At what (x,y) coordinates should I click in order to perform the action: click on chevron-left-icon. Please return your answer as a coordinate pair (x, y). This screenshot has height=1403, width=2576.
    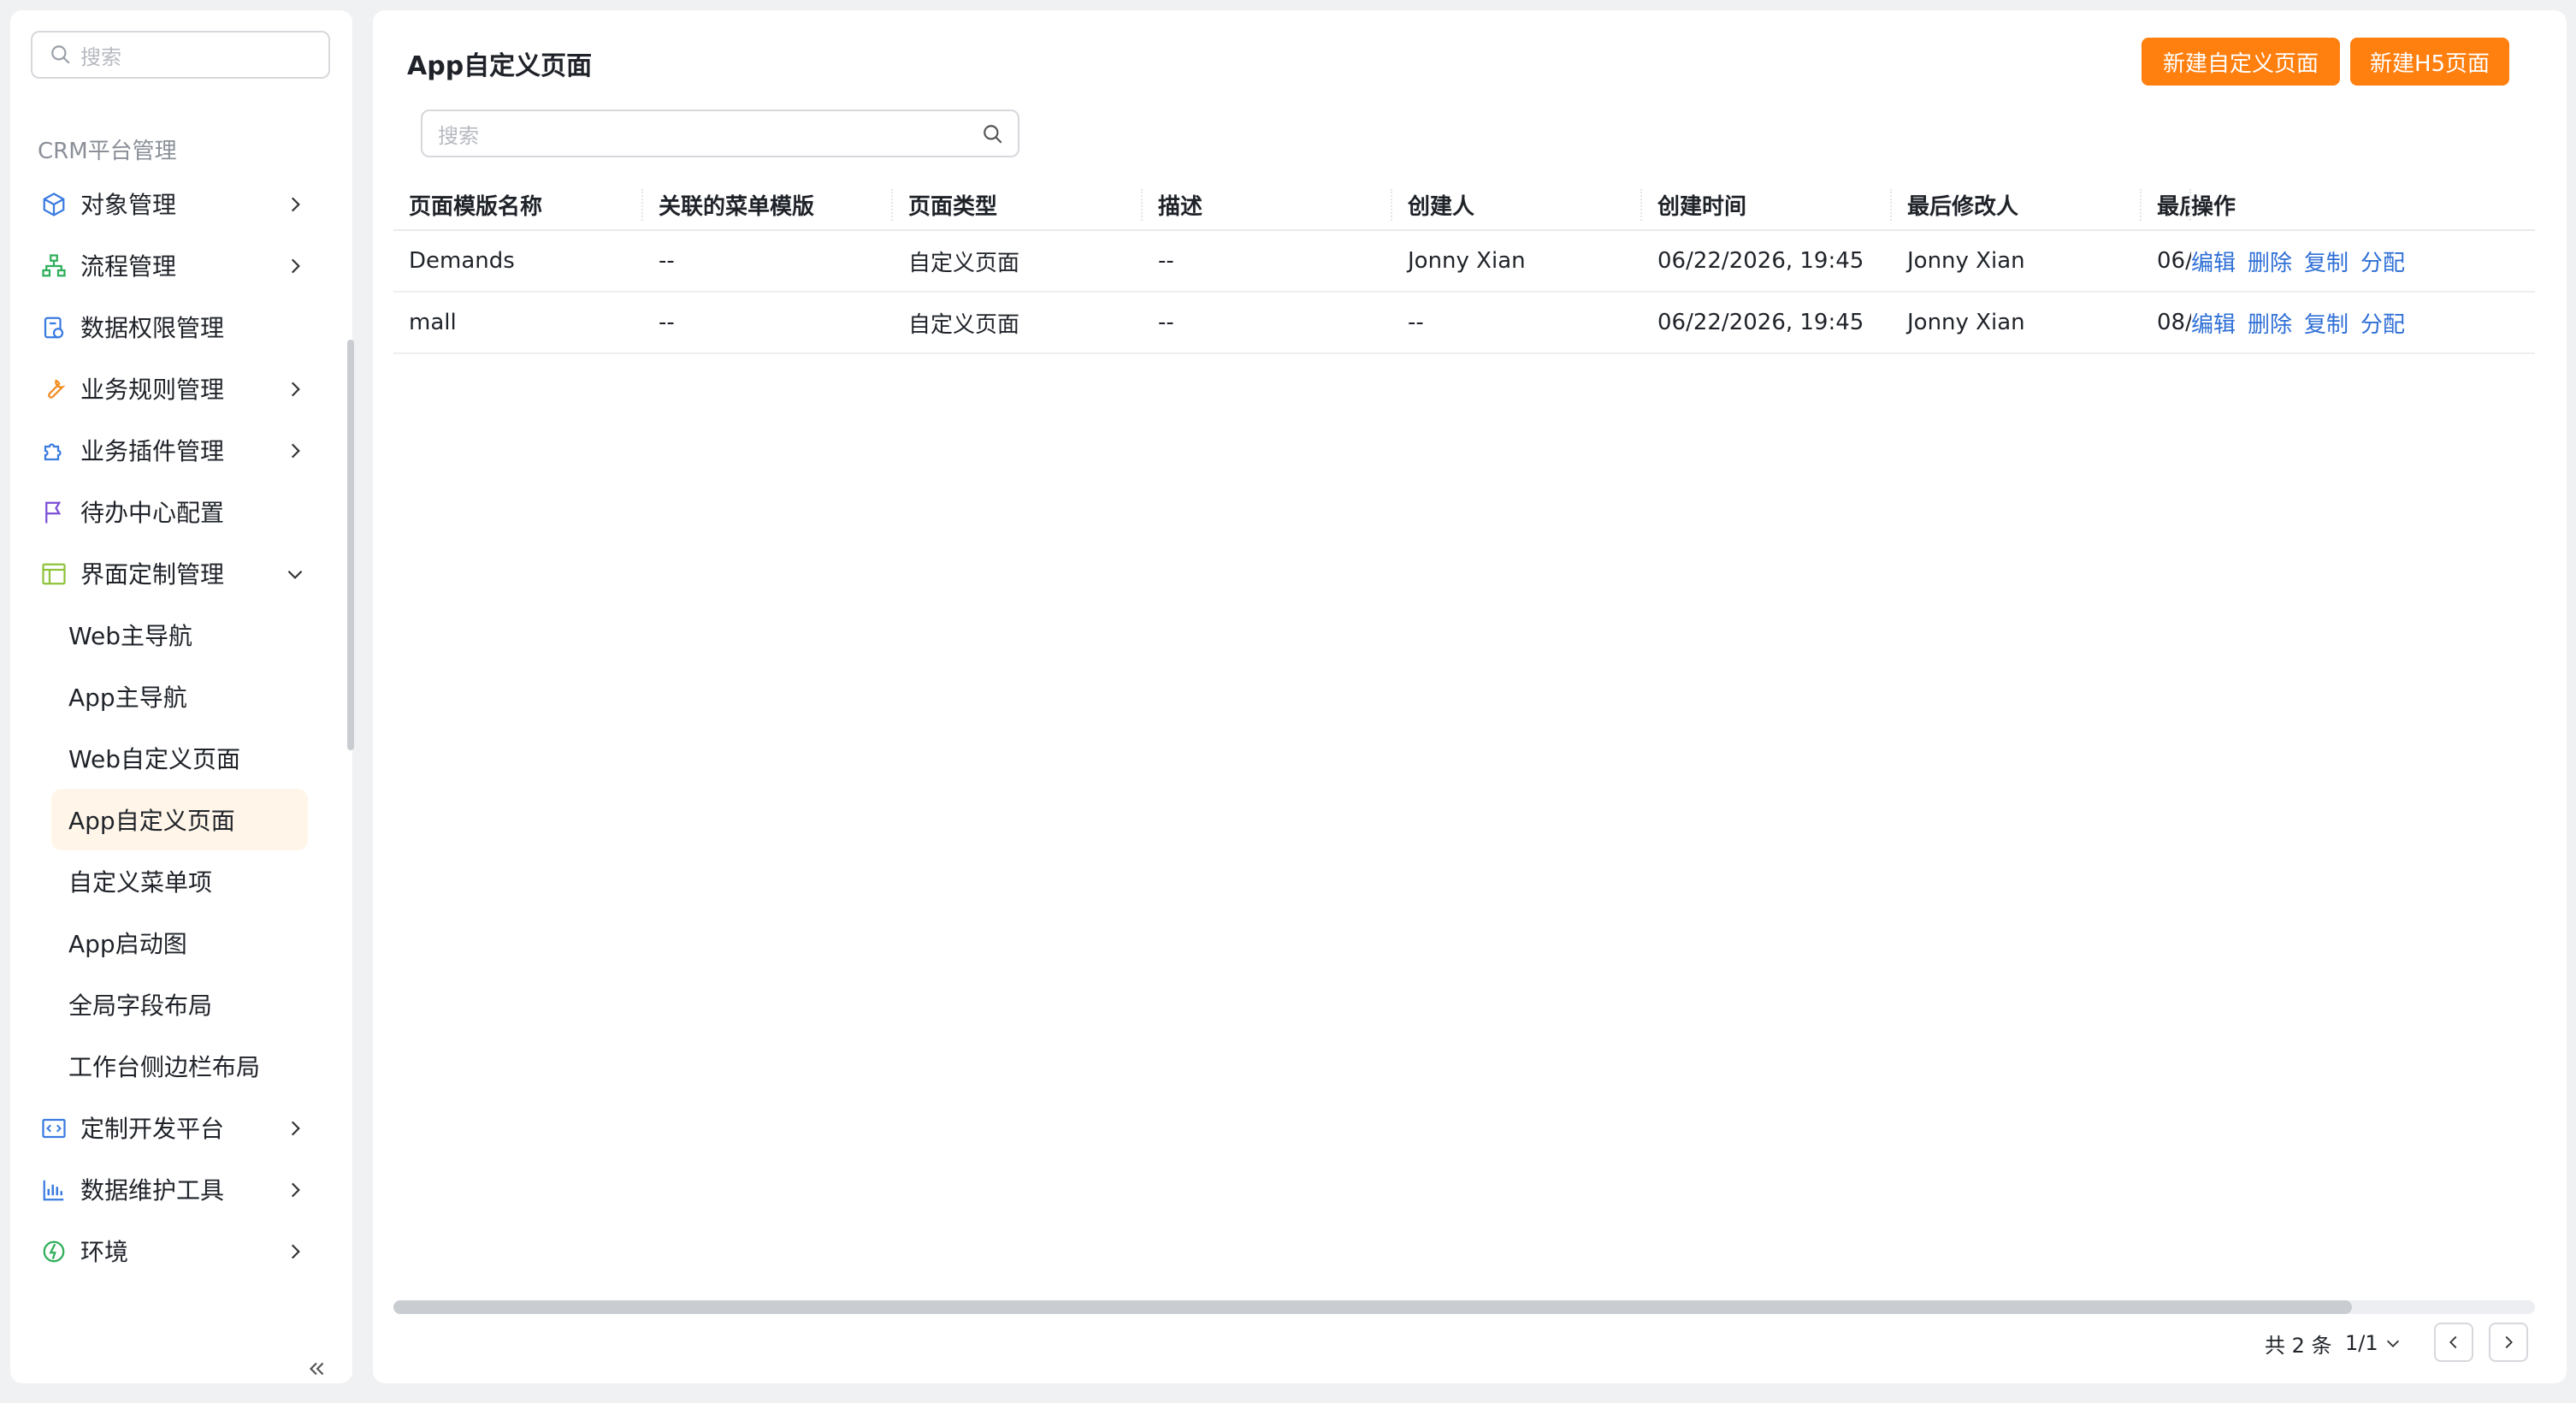
    Looking at the image, I should click on (2453, 1342).